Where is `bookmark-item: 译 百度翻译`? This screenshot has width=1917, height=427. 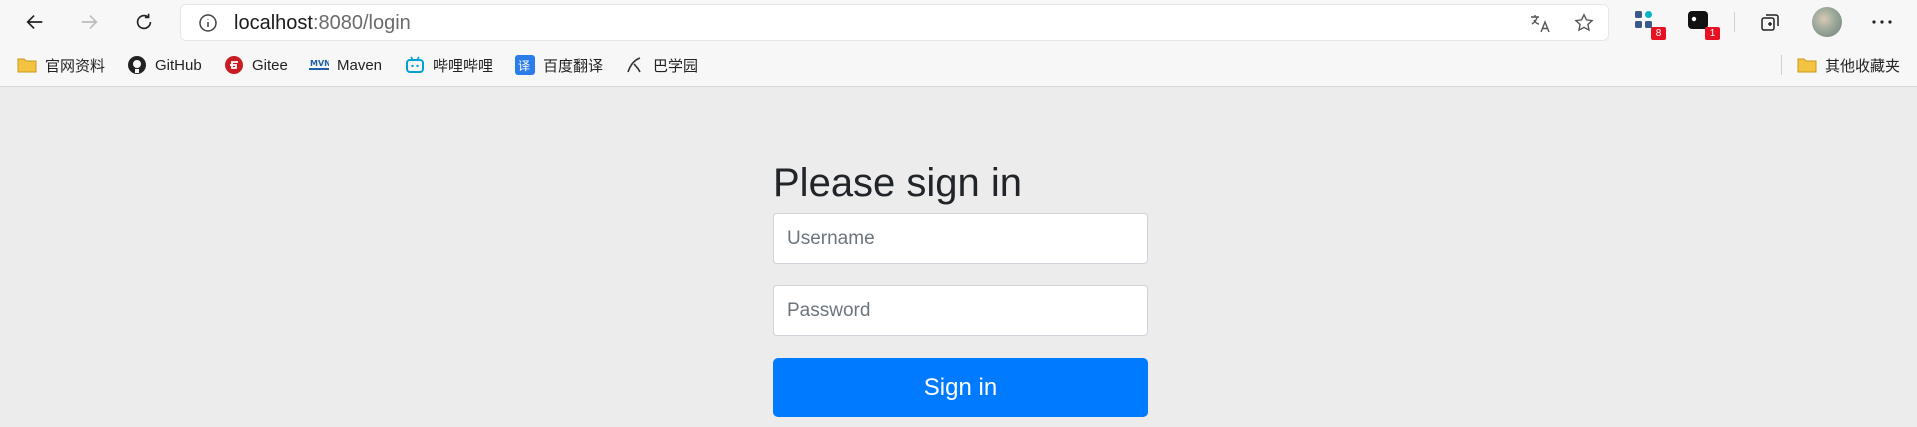 bookmark-item: 译 百度翻译 is located at coordinates (559, 65).